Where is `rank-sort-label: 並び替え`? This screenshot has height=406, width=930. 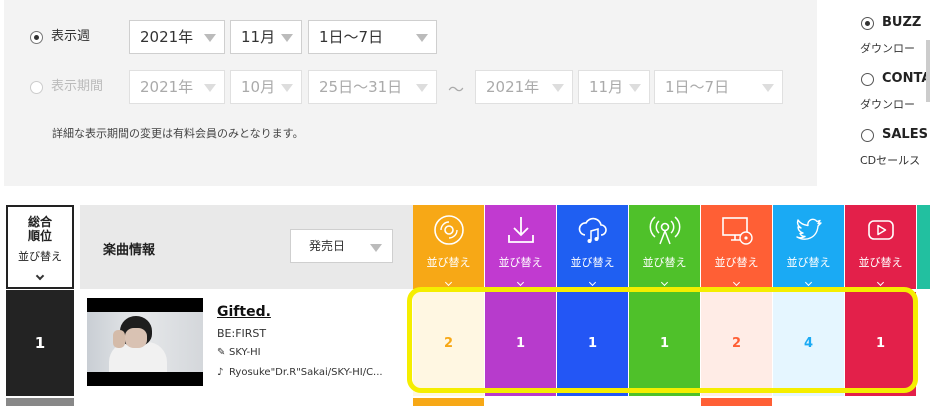
rank-sort-label: 並び替え is located at coordinates (40, 256).